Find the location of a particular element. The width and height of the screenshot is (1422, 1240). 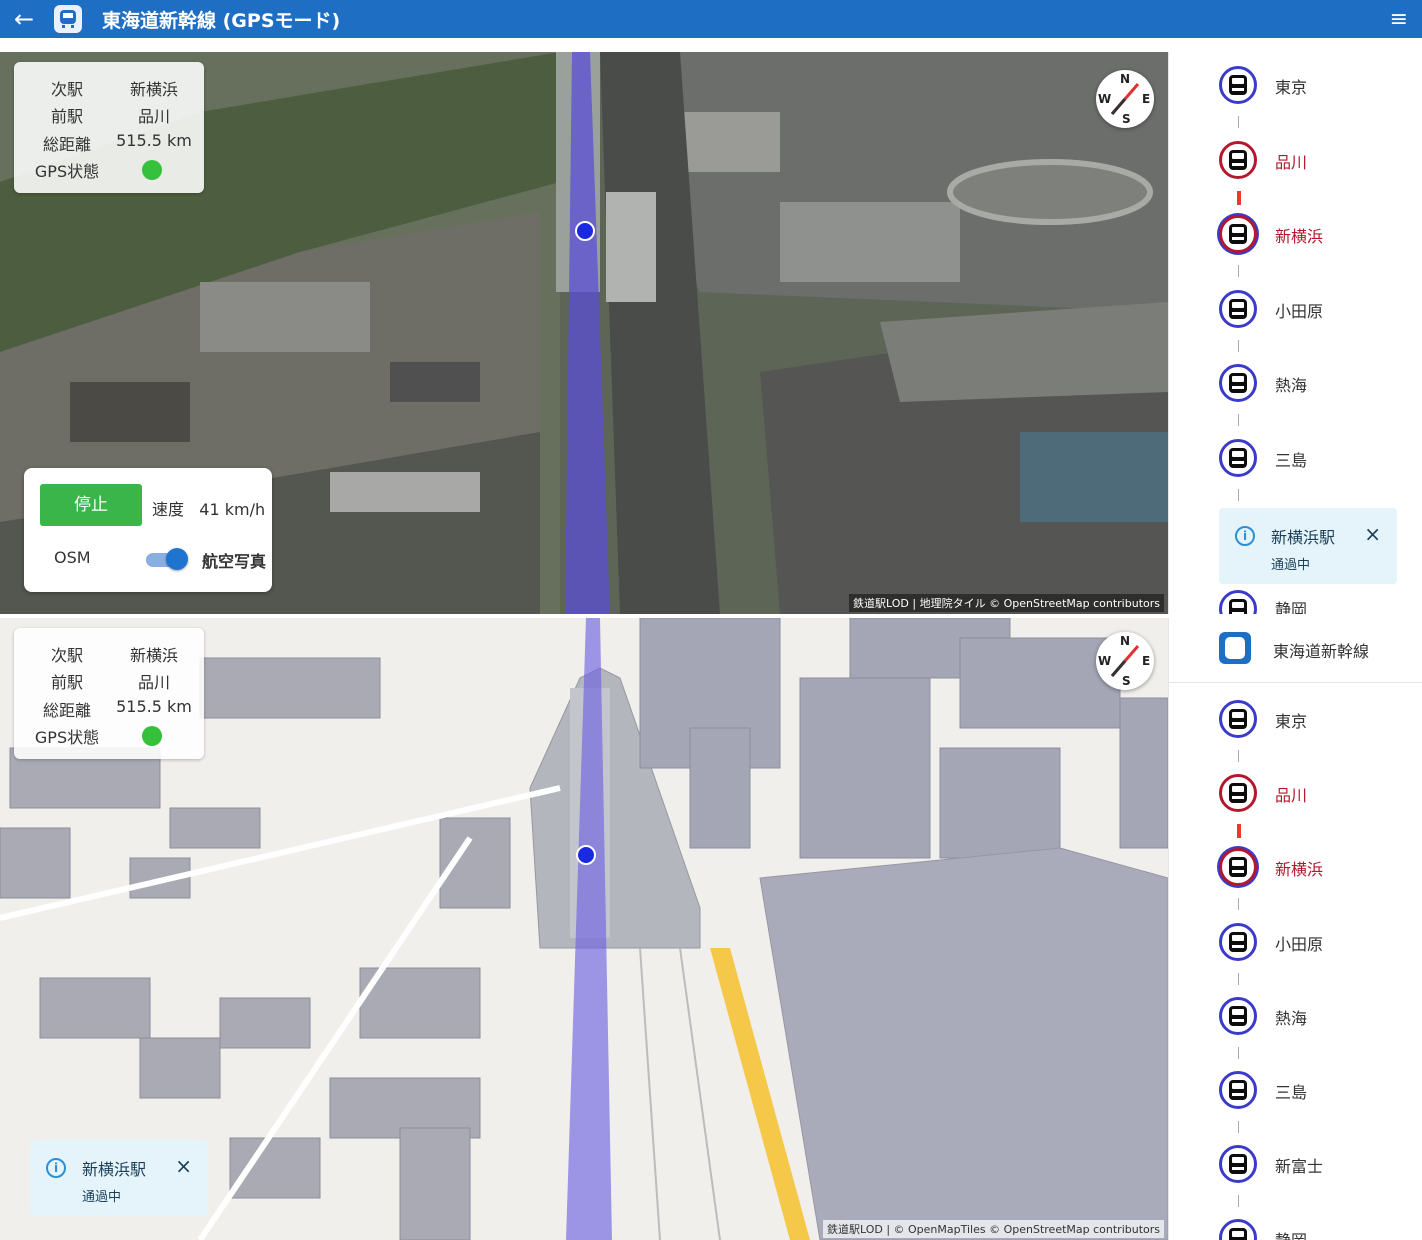

speed-value: 41 km/h is located at coordinates (232, 509).